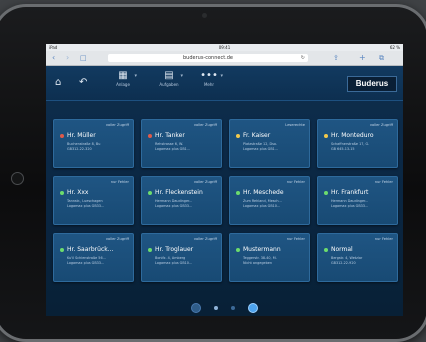 This screenshot has height=342, width=426. Describe the element at coordinates (362, 58) in the screenshot. I see `new-tab-plus-icon: +` at that location.